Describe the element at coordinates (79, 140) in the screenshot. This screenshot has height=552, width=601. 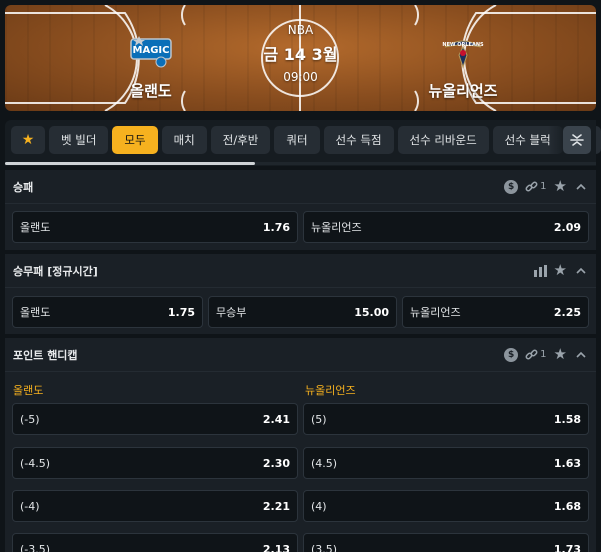
I see `tab-bet-builder: 벳 빌더` at that location.